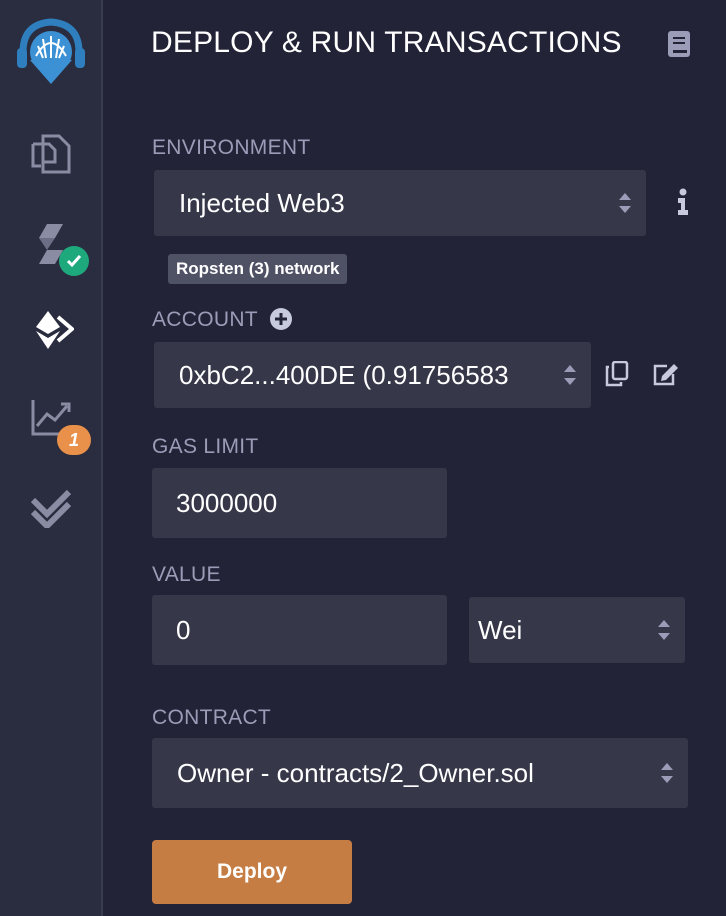 The height and width of the screenshot is (916, 726). Describe the element at coordinates (299, 503) in the screenshot. I see `gas-limit-input: 3000000` at that location.